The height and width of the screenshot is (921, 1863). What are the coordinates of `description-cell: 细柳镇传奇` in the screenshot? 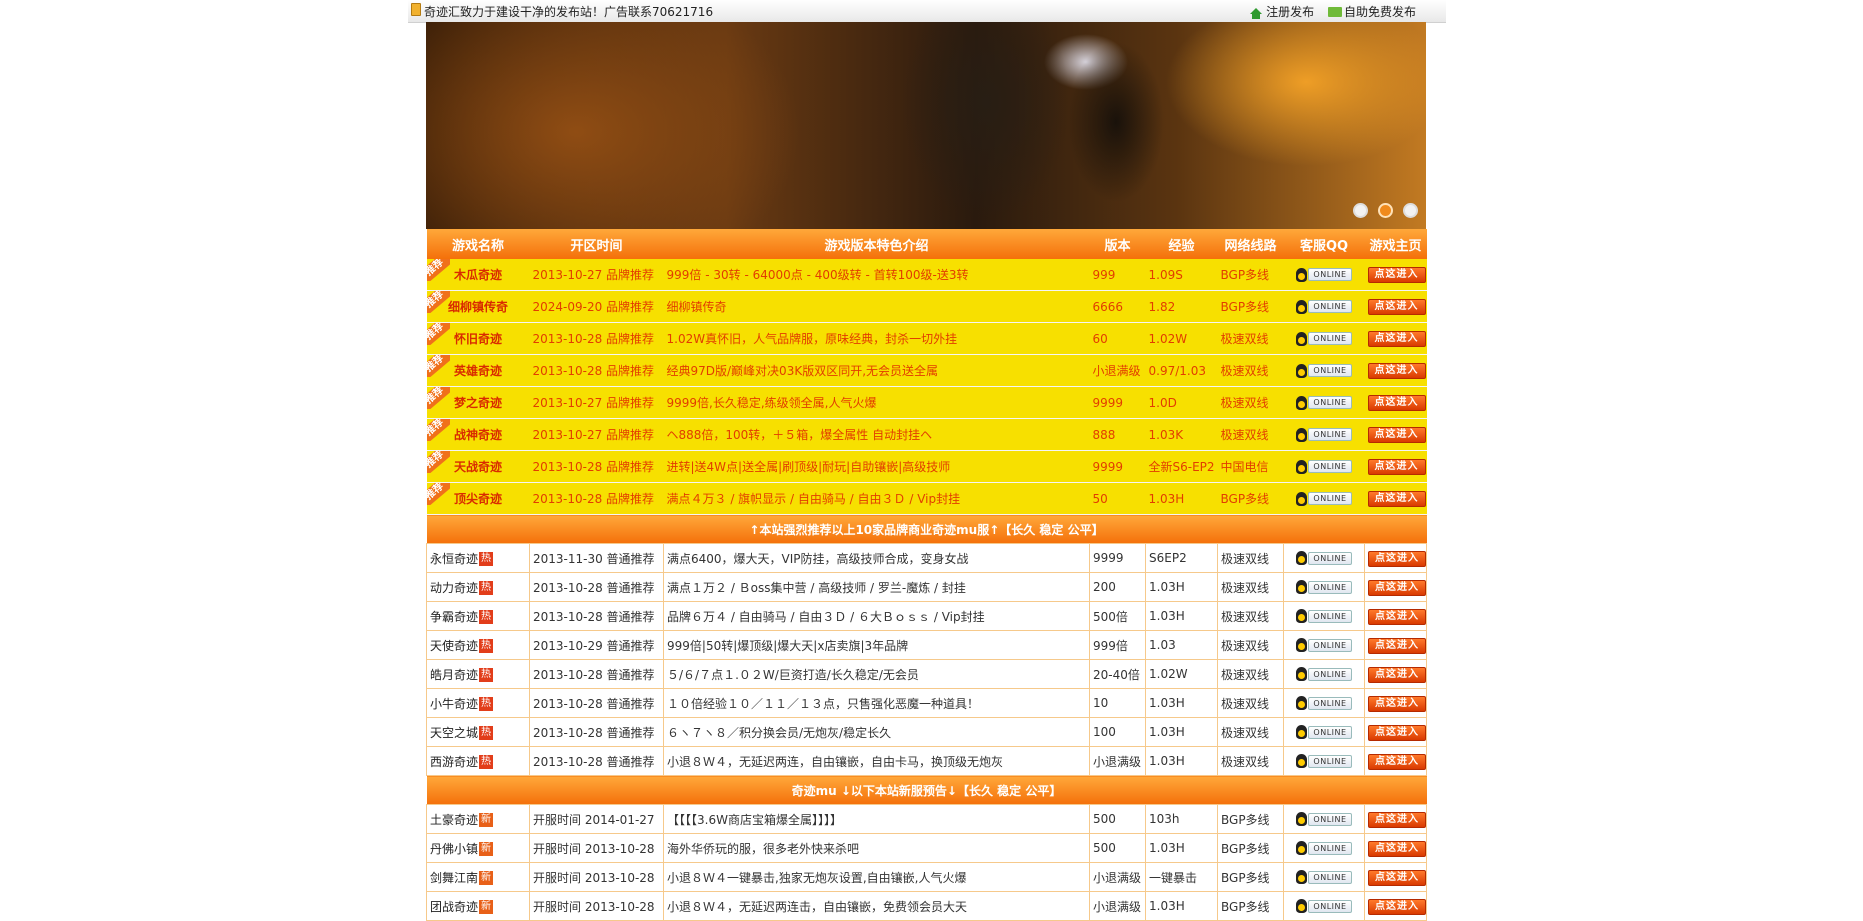 It's located at (876, 306).